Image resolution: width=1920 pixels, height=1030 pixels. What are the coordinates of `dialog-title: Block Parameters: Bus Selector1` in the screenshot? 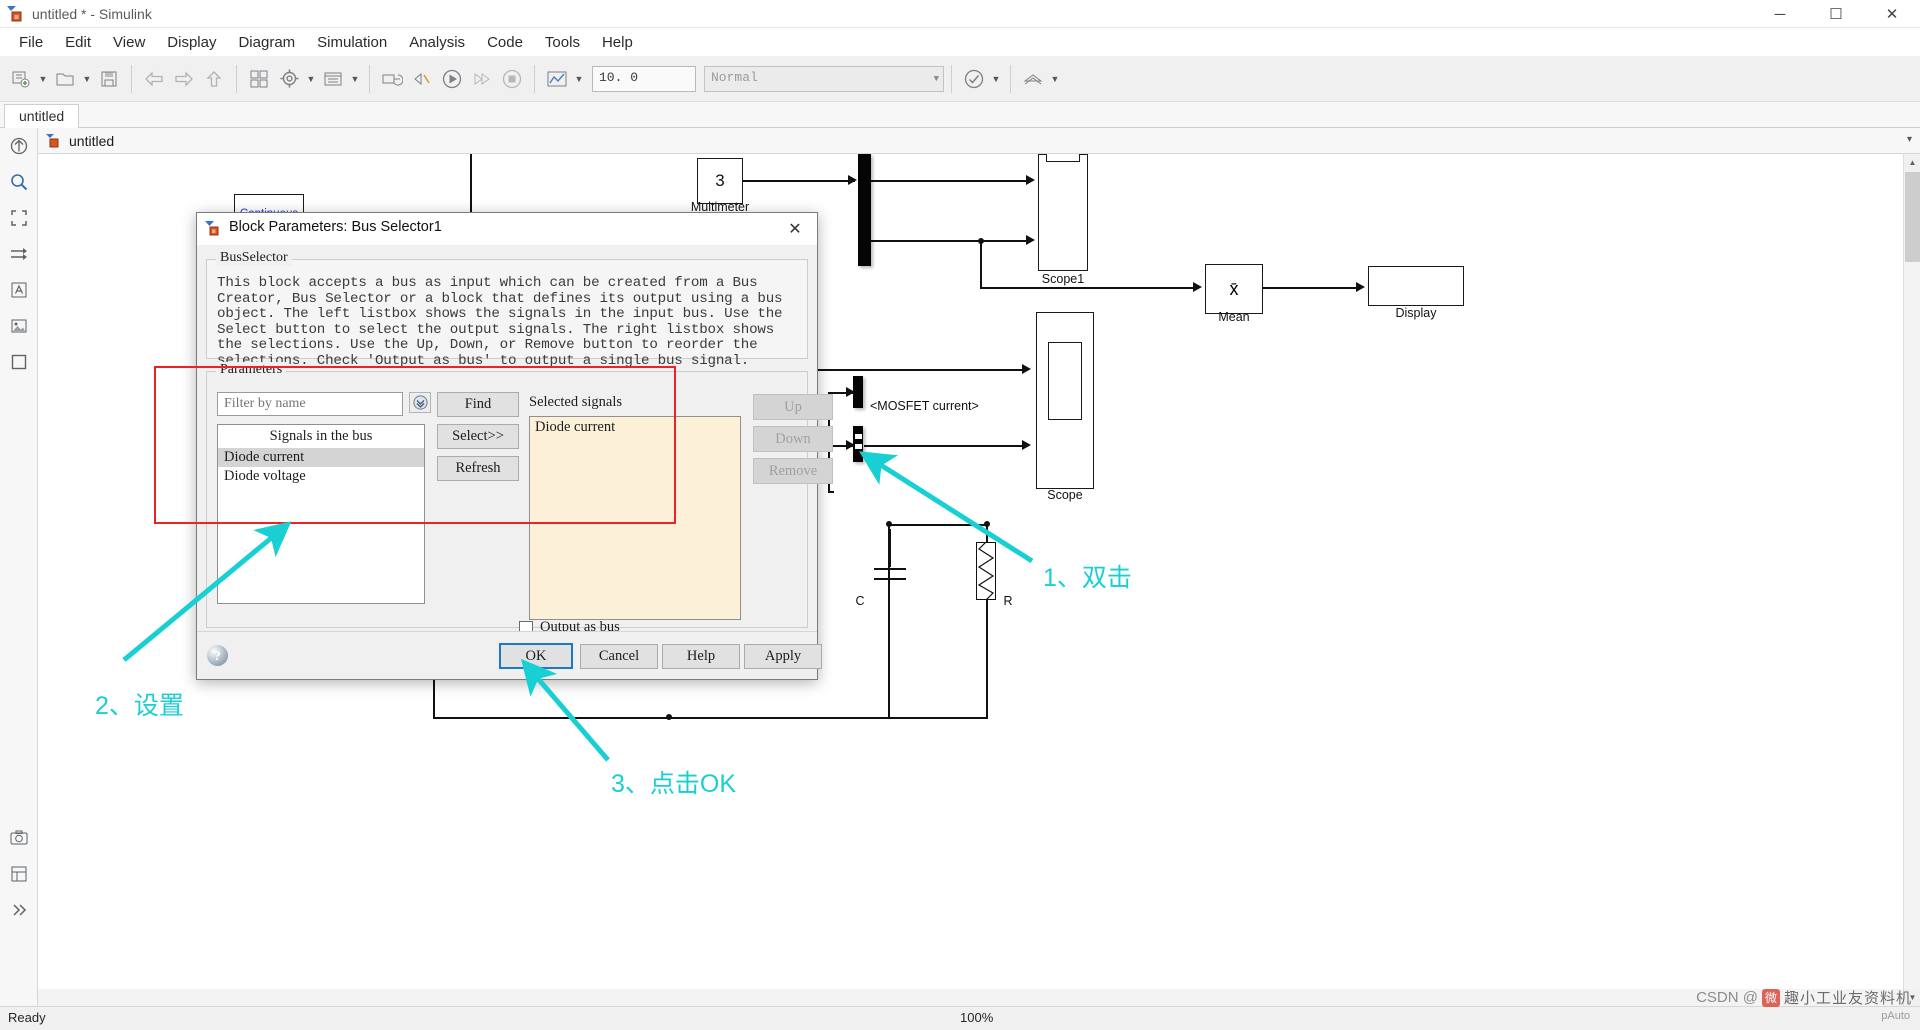 It's located at (335, 227).